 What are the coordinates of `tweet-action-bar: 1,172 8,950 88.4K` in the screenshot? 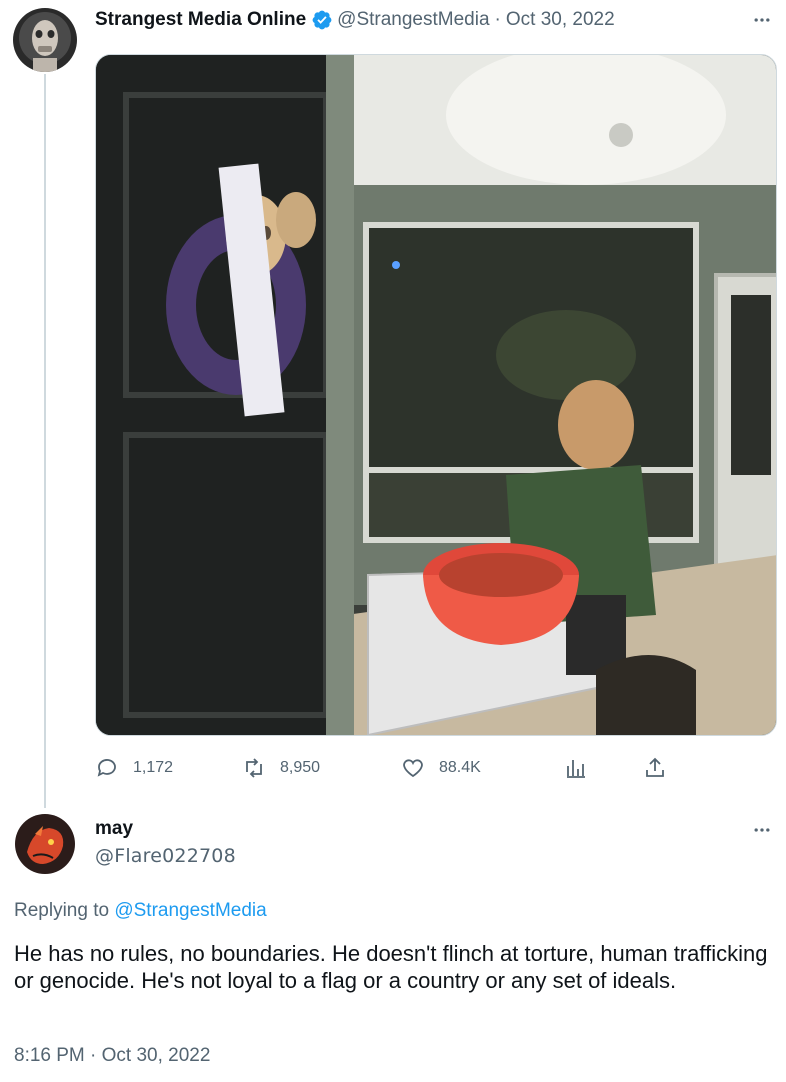 It's located at (385, 768).